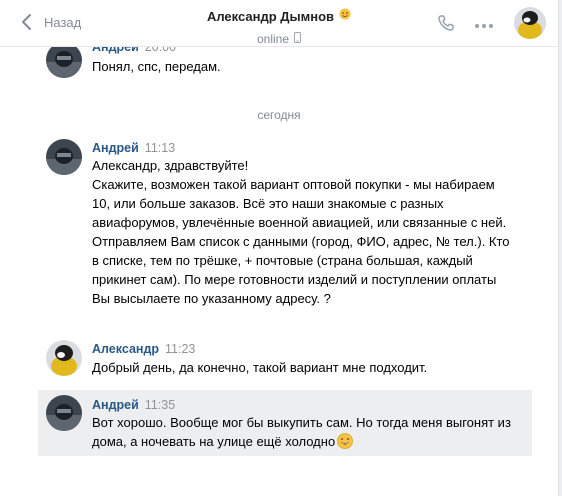 The width and height of the screenshot is (562, 496). I want to click on message-time: 11:13, so click(160, 148).